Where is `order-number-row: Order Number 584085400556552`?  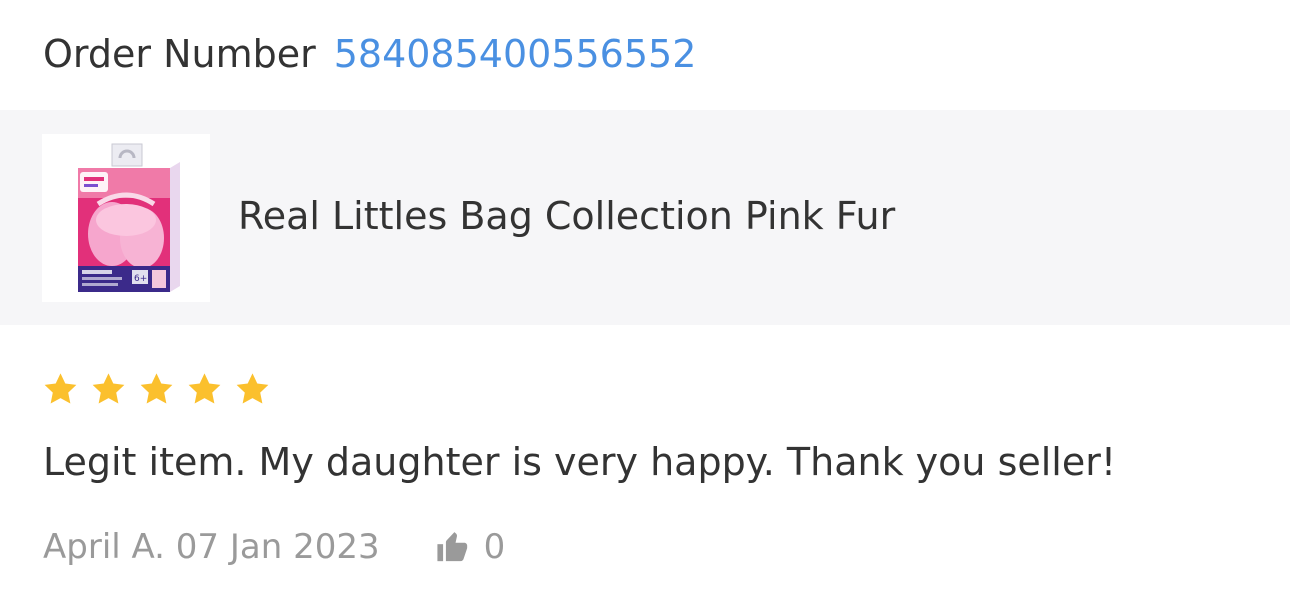
order-number-row: Order Number 584085400556552 is located at coordinates (369, 54).